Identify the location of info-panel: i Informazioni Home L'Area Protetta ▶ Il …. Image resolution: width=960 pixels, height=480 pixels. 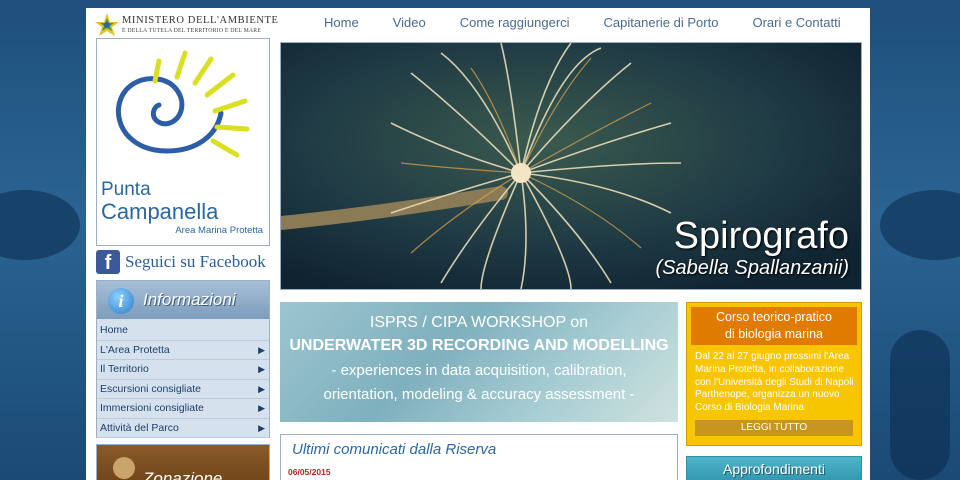
(183, 359).